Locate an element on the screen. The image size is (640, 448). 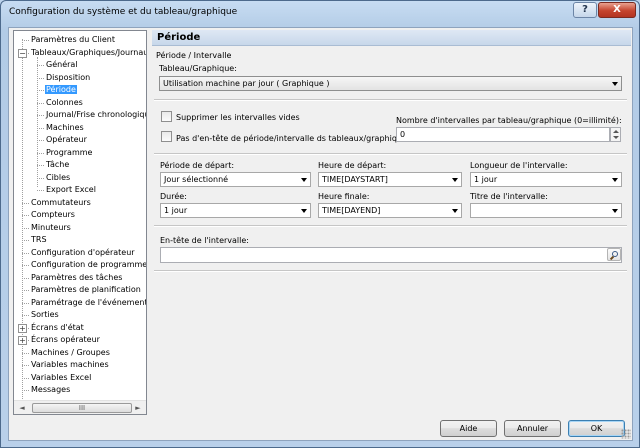
tree-item-label: Paramètres de planification is located at coordinates (86, 289).